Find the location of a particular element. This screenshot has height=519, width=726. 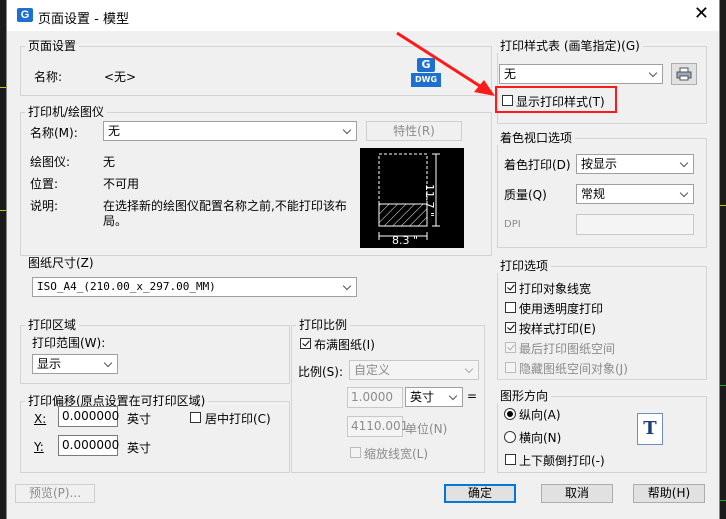

dpi-label: DPI is located at coordinates (512, 224).